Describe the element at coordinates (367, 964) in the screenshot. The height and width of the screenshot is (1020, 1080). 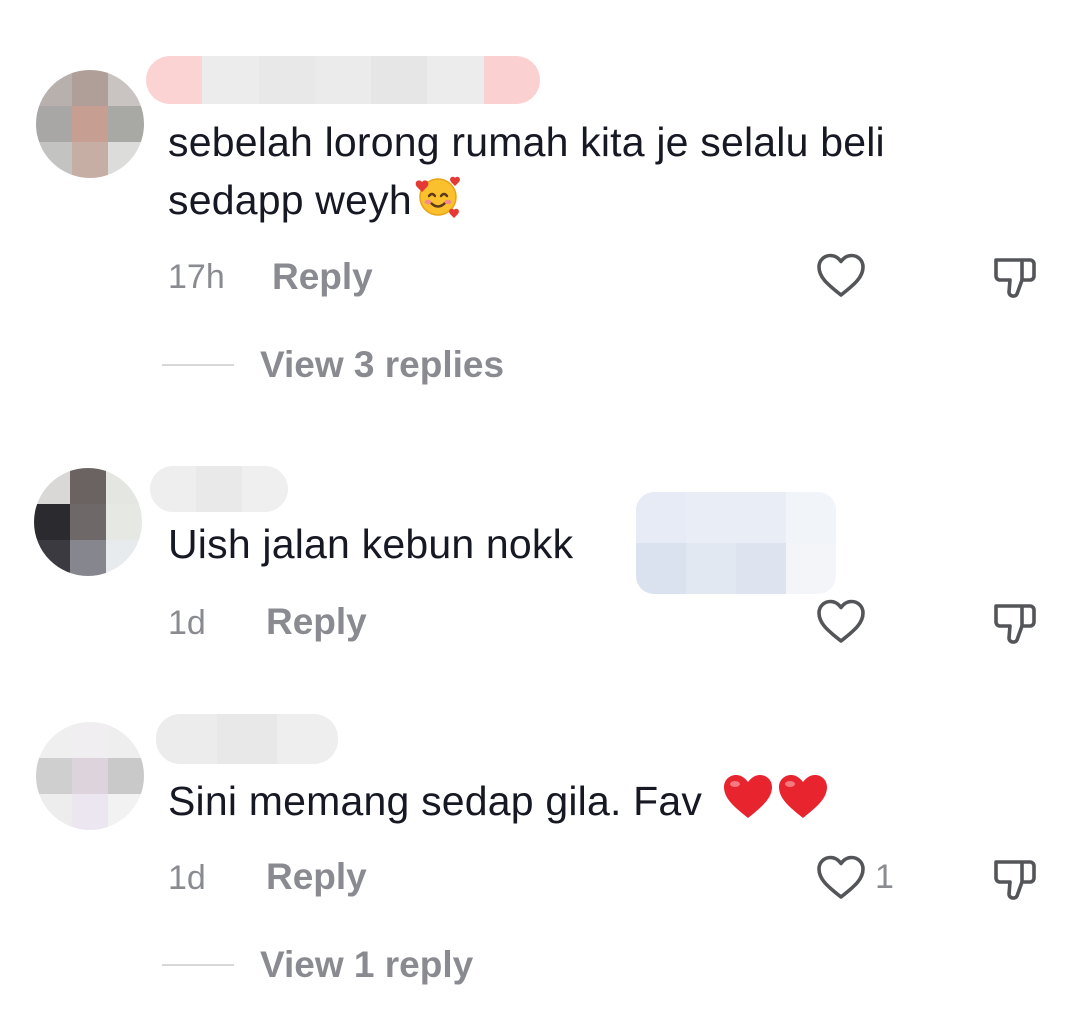
I see `view-replies-label: View 1 reply` at that location.